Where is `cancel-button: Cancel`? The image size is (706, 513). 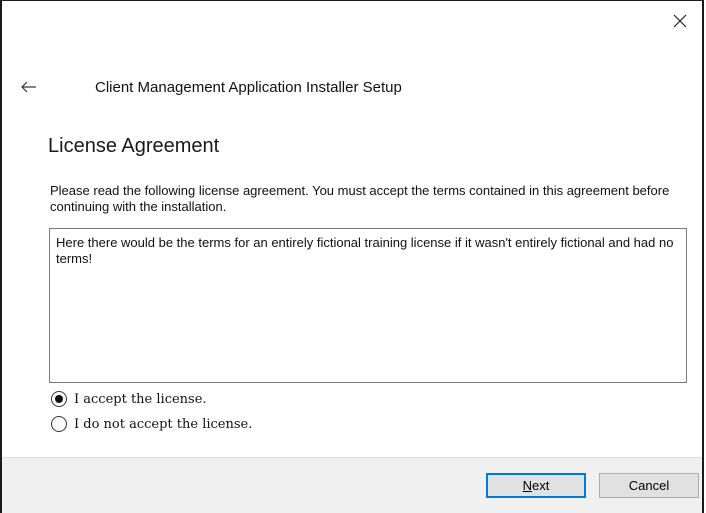 cancel-button: Cancel is located at coordinates (649, 485).